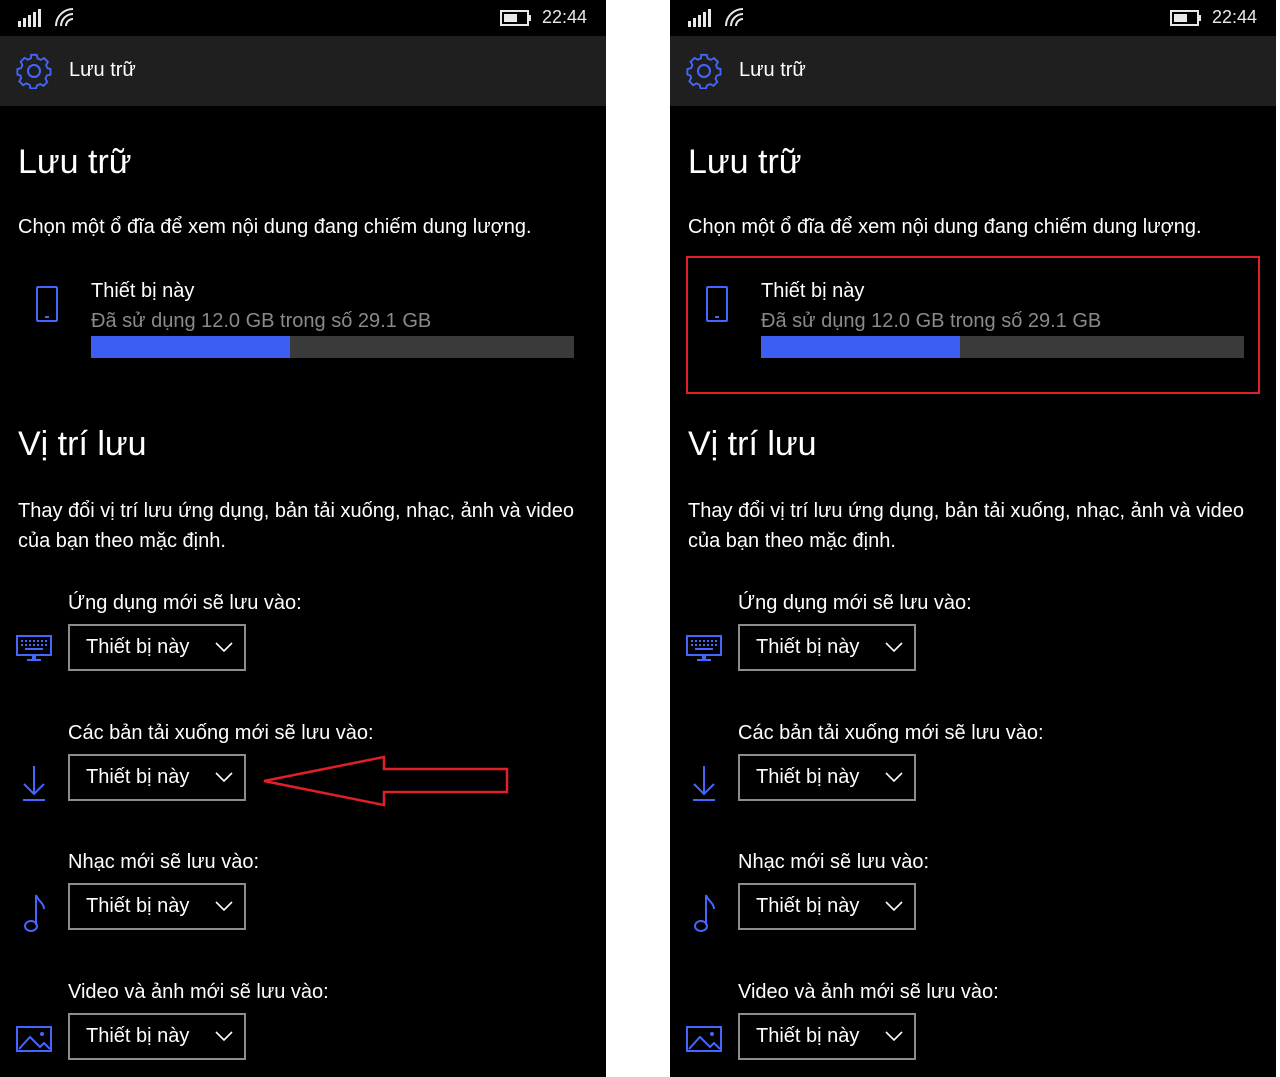 This screenshot has width=1280, height=1077. I want to click on device-usage-text: Đã sử dụng 12.0 GB trong số 29.1 GB, so click(261, 321).